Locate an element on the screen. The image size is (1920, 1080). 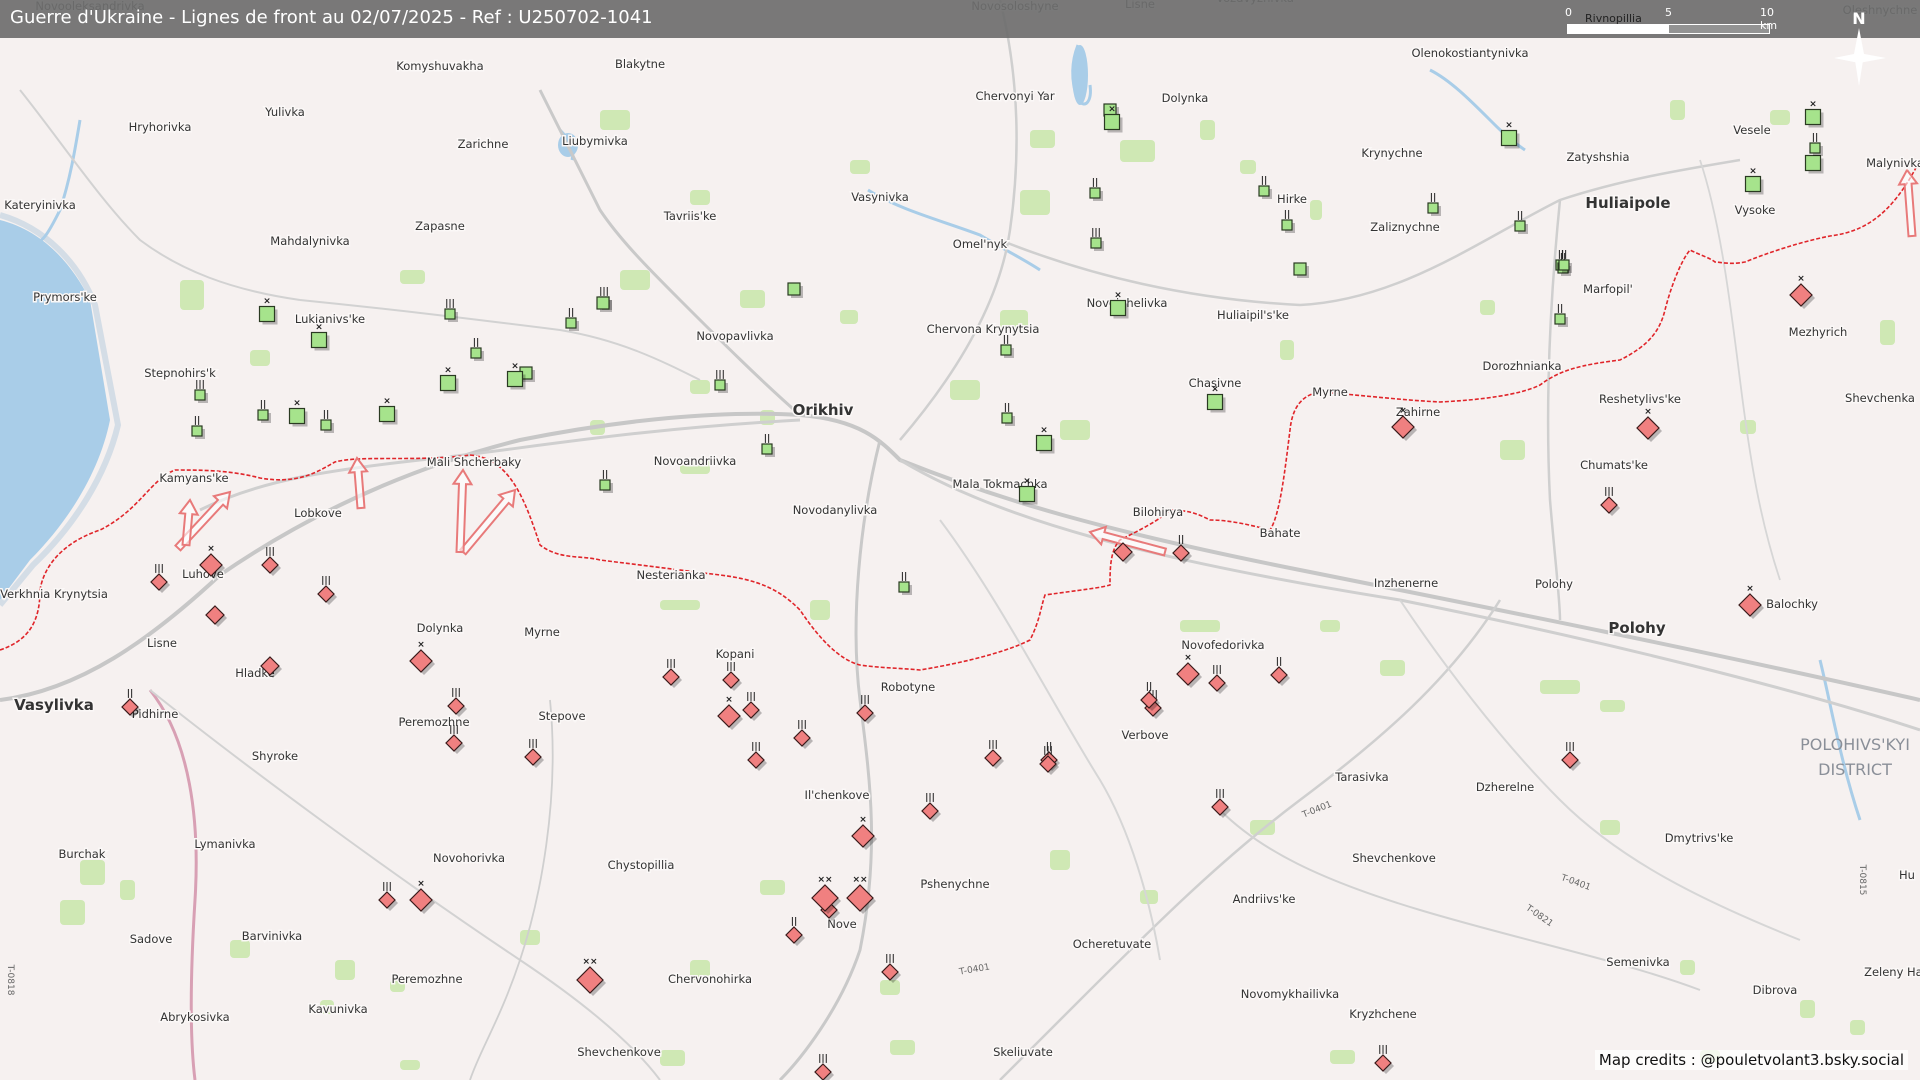
place-label: Sadove is located at coordinates (151, 939).